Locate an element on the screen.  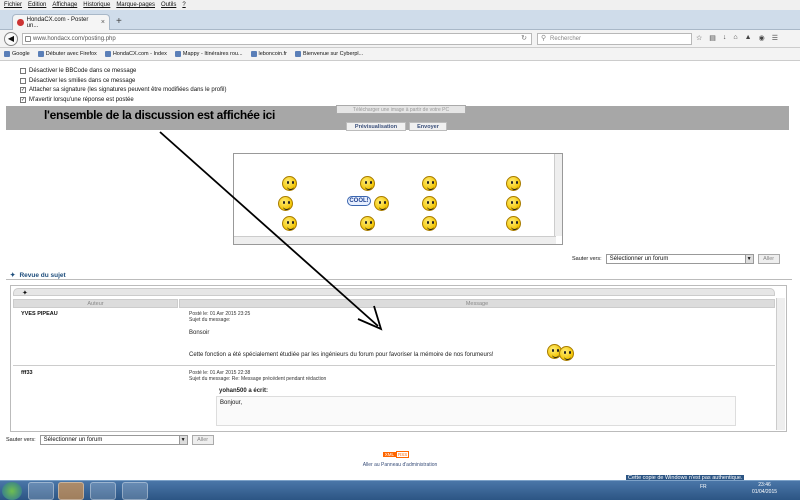
menu-fichier: Fichier is located at coordinates (13, 5).